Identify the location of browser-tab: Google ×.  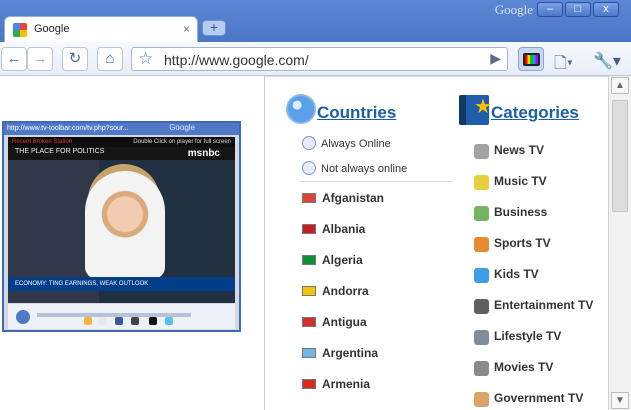
(101, 29).